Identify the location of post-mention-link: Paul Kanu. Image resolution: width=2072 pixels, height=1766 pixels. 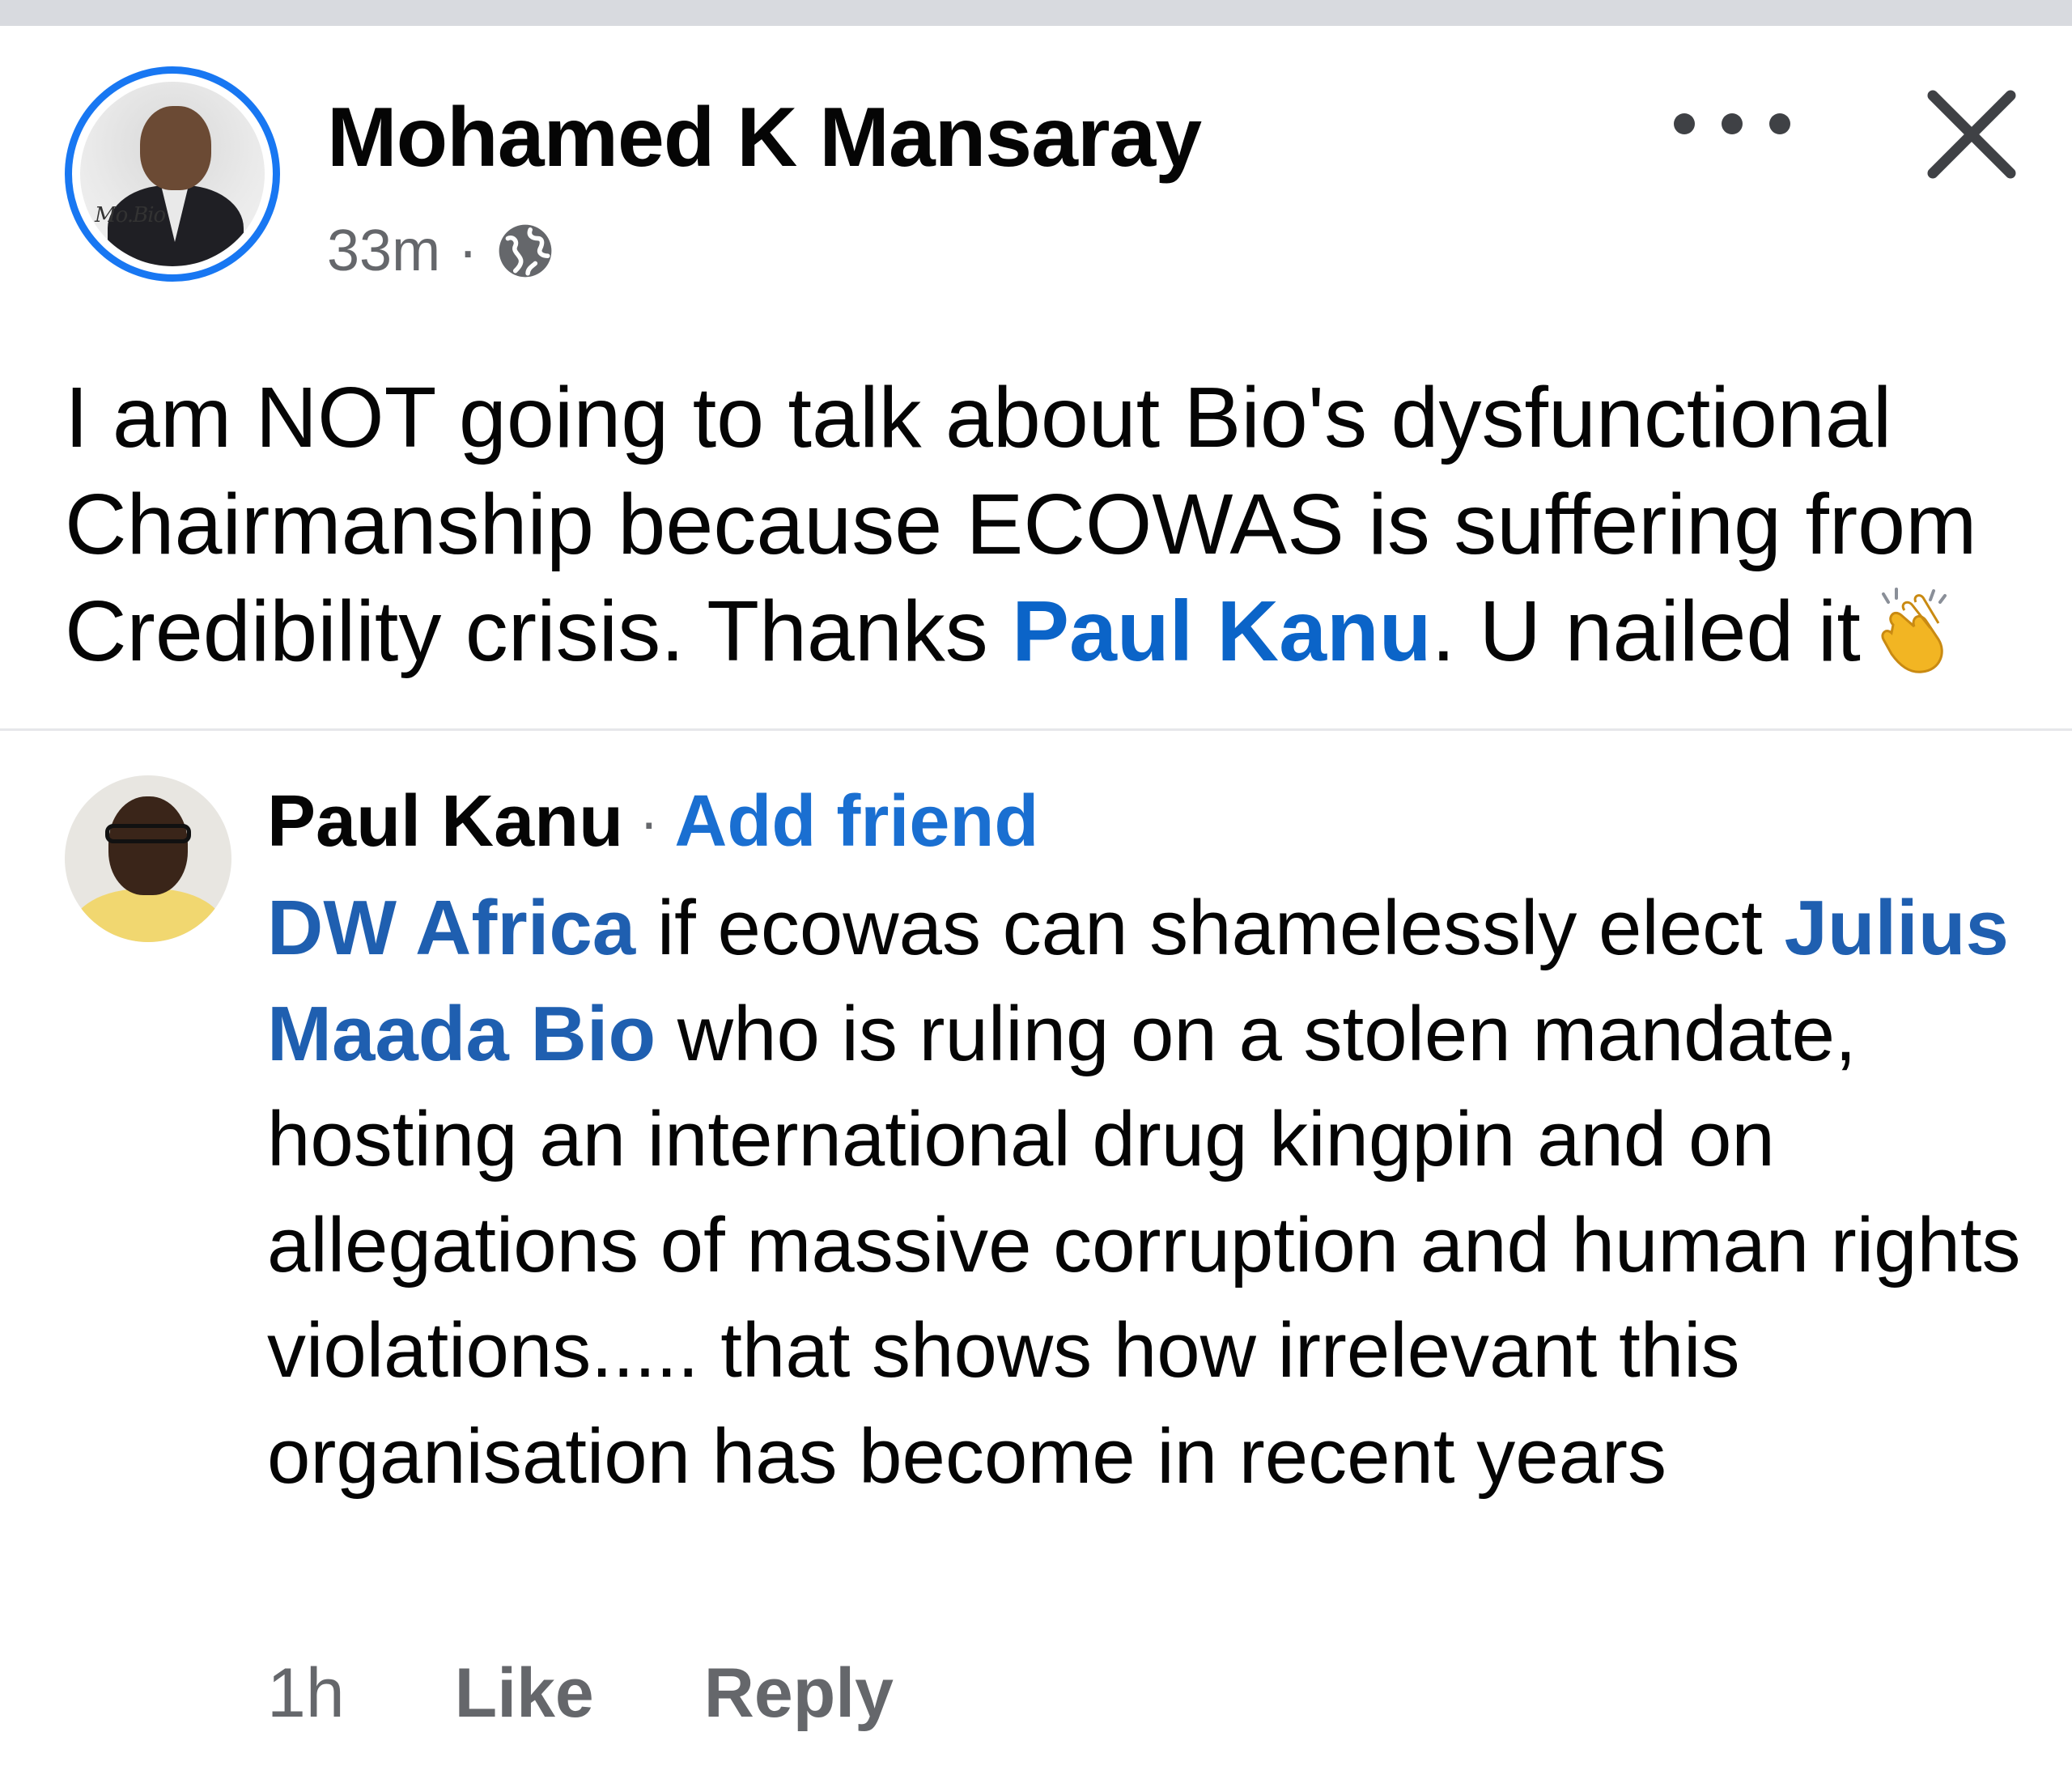
(1221, 631).